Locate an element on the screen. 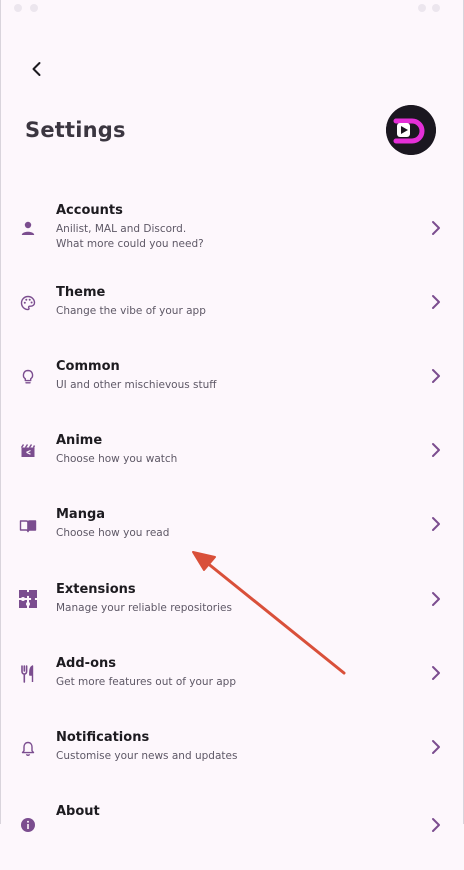 The width and height of the screenshot is (464, 870). extension-icon is located at coordinates (28, 599).